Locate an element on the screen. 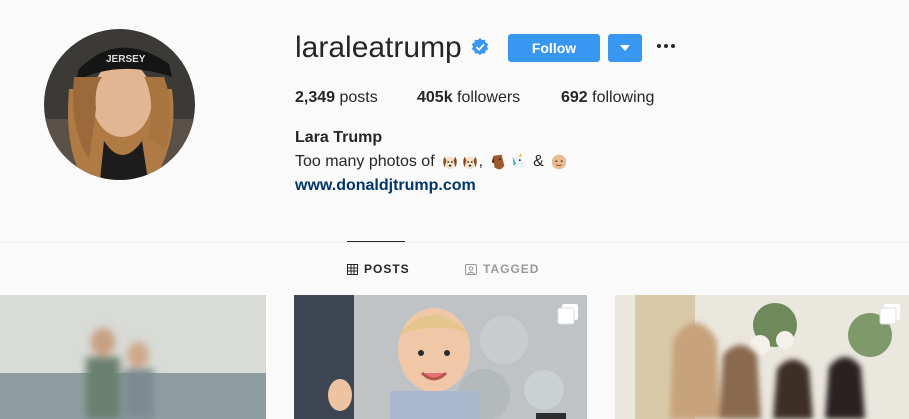  svg-text: JERSEY is located at coordinates (126, 59).